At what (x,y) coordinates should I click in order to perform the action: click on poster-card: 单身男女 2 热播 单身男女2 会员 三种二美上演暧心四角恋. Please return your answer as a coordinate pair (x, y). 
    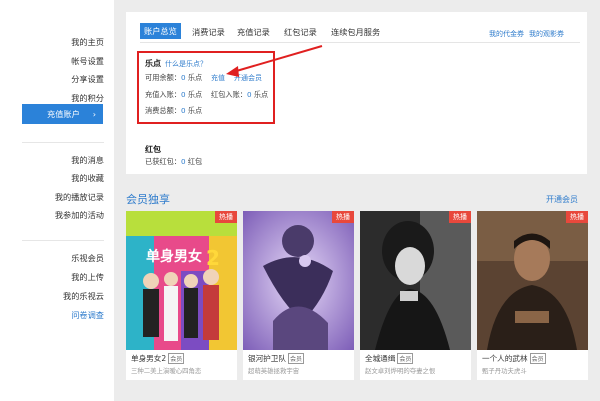
    Looking at the image, I should click on (181, 295).